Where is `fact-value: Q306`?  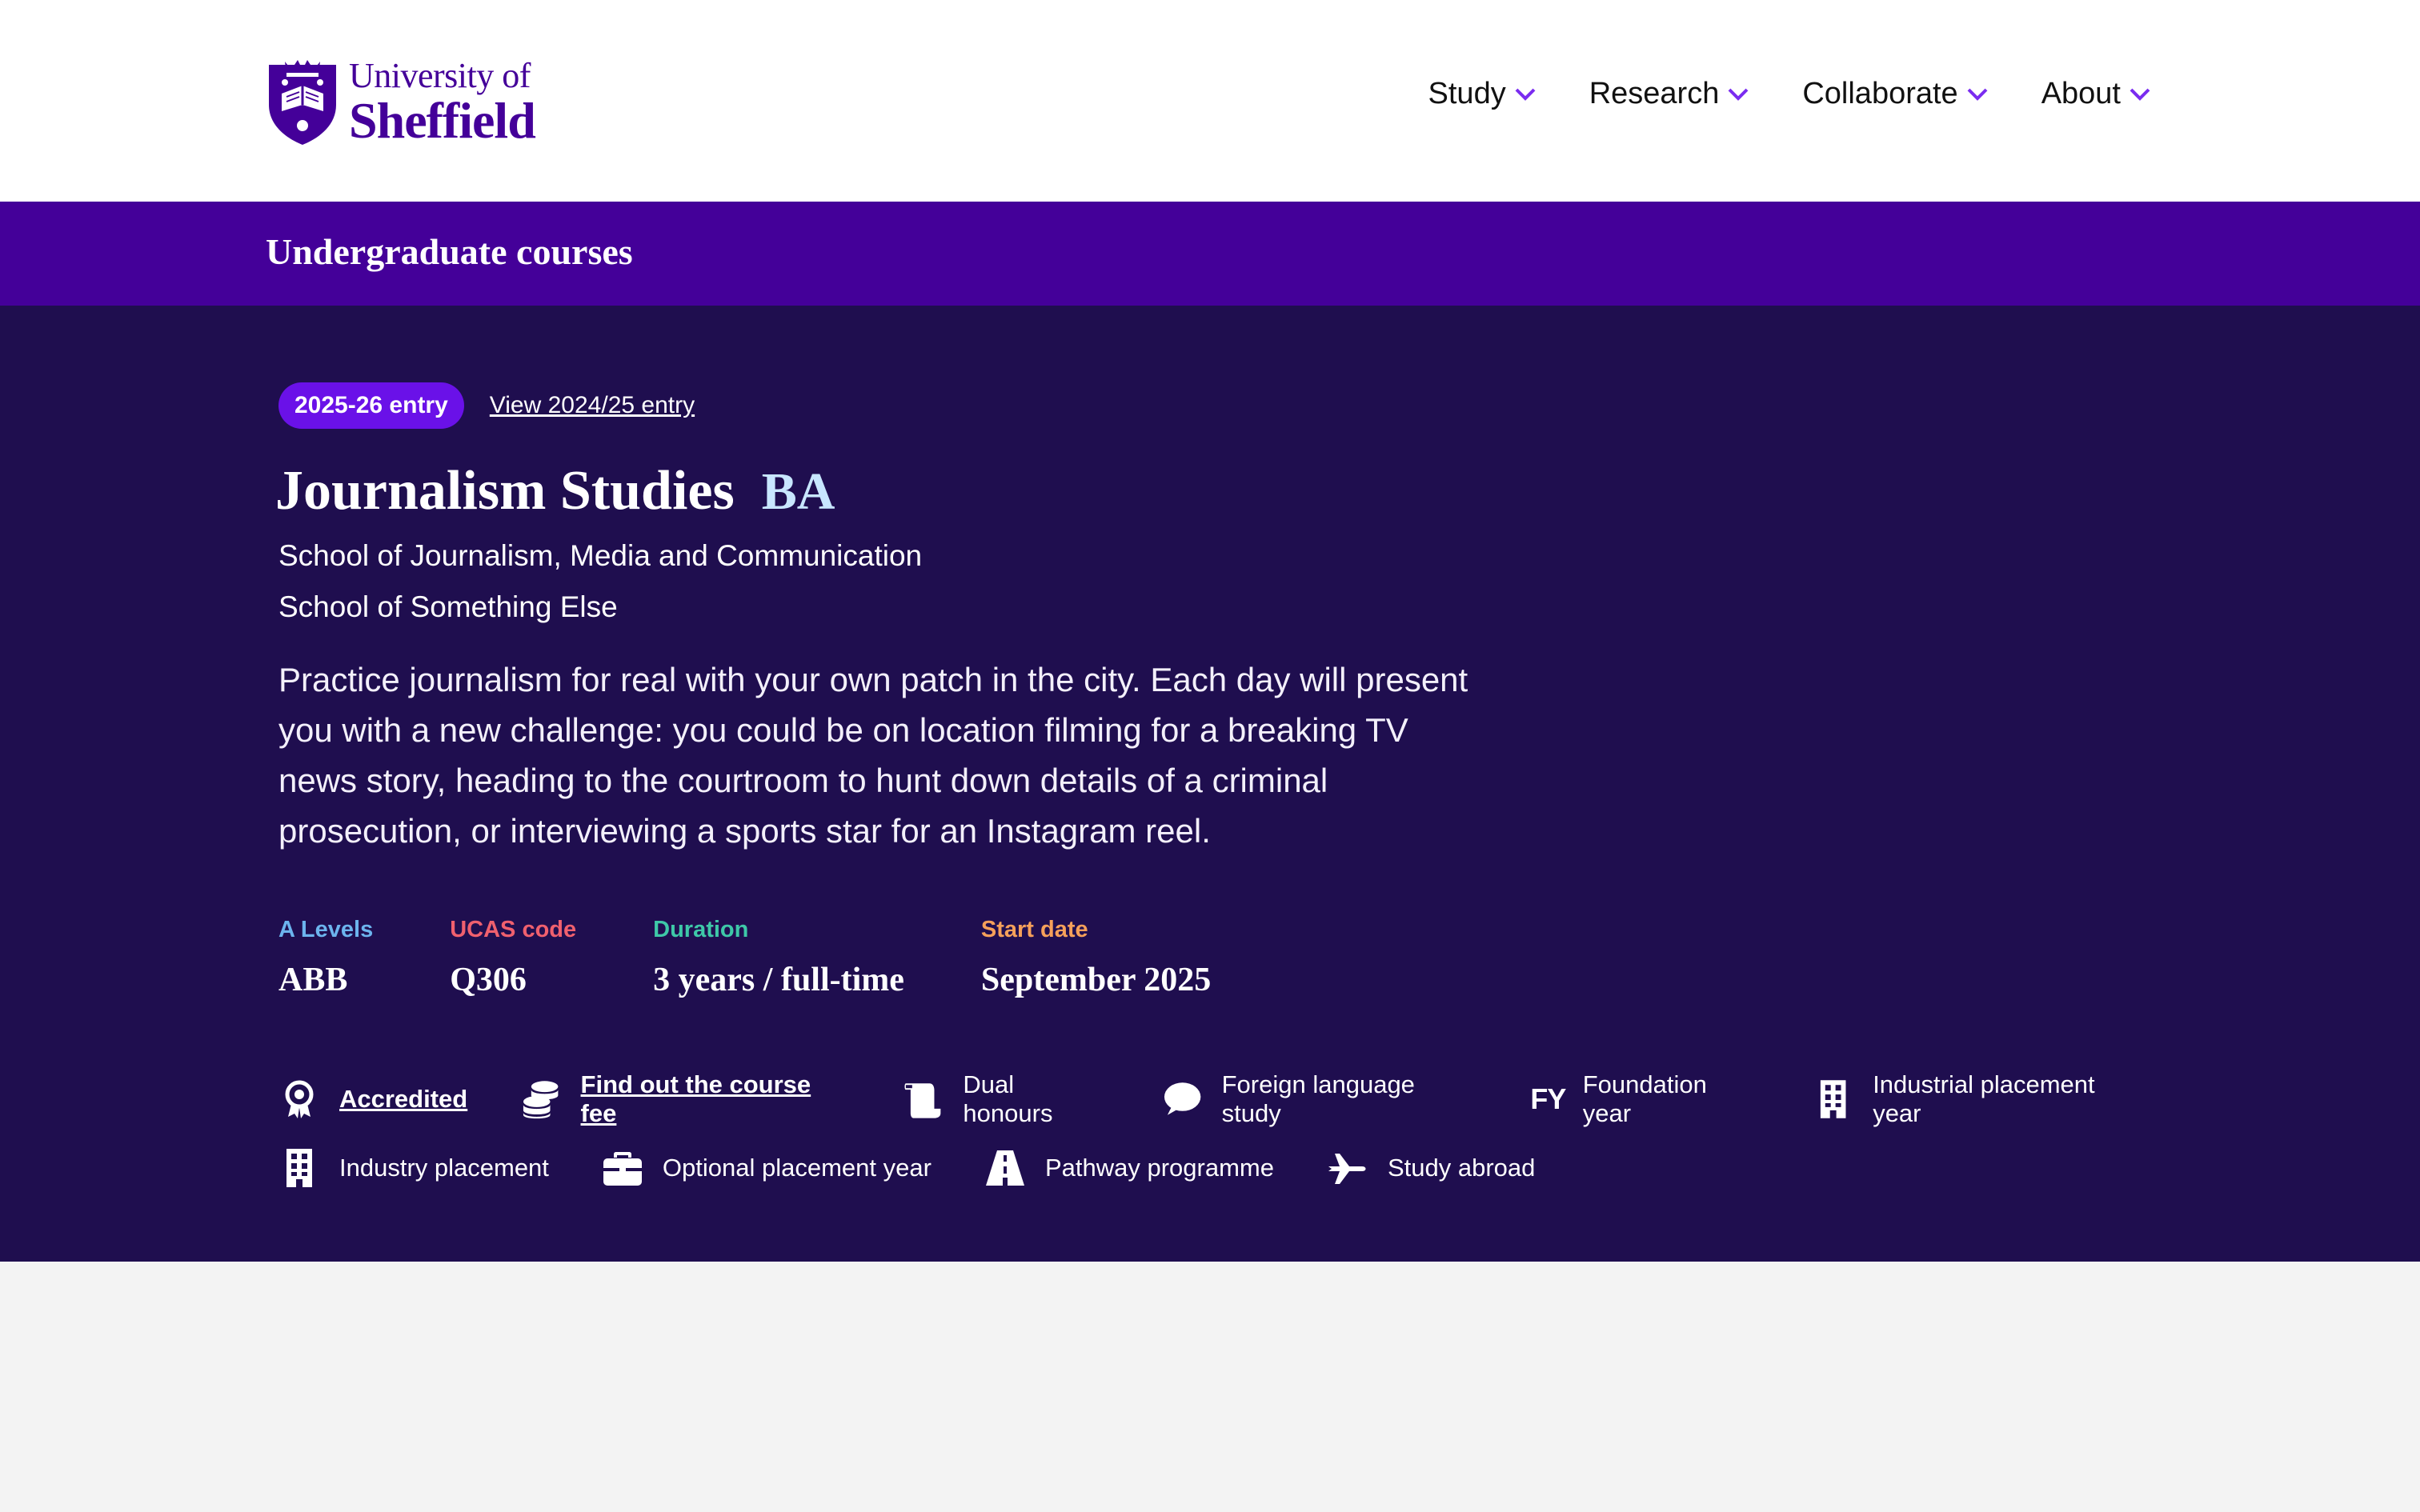
fact-value: Q306 is located at coordinates (488, 980).